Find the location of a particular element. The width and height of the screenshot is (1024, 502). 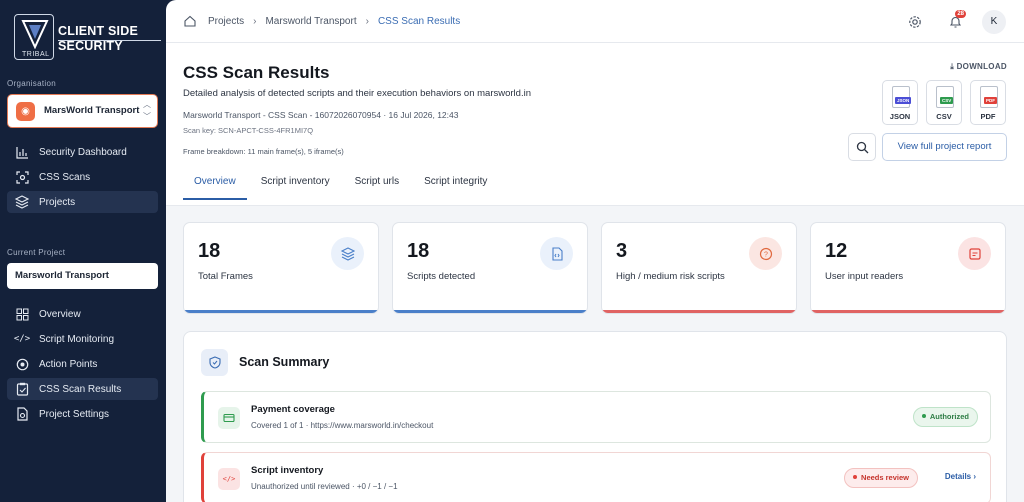

search-icon is located at coordinates (862, 147).